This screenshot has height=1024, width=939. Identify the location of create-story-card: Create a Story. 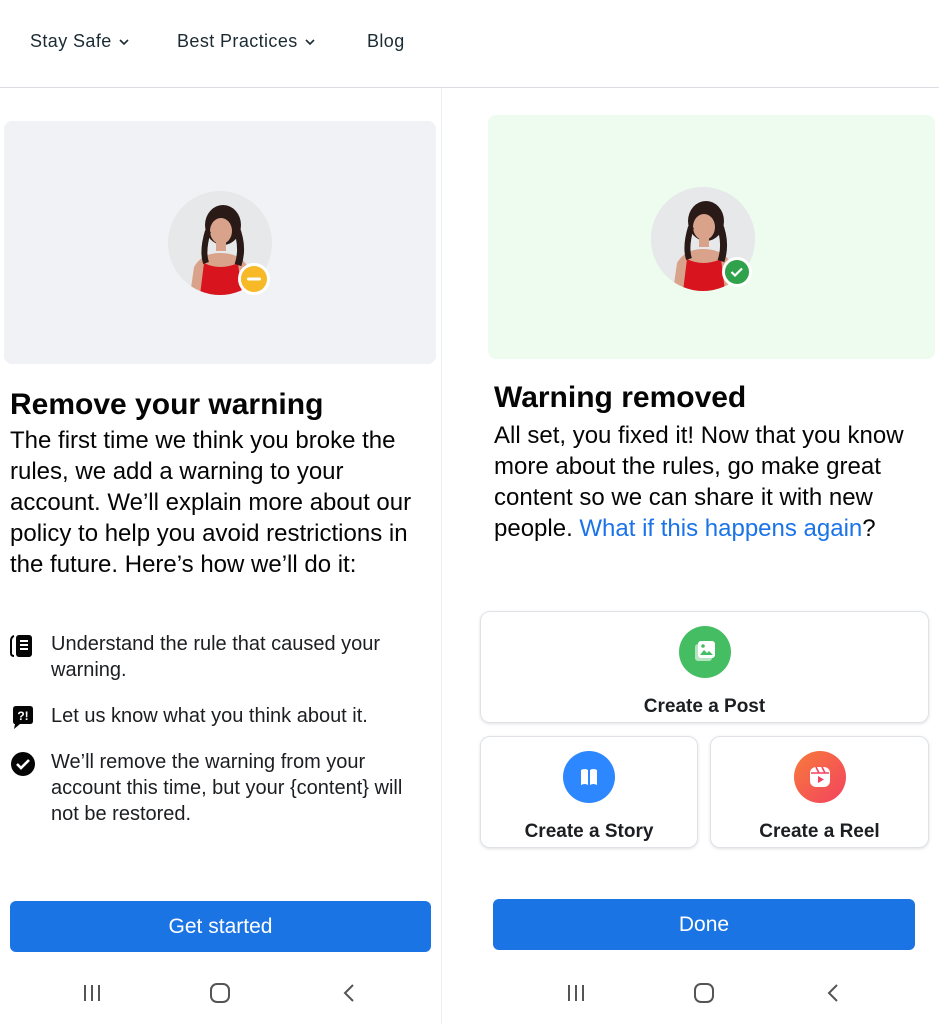
(589, 792).